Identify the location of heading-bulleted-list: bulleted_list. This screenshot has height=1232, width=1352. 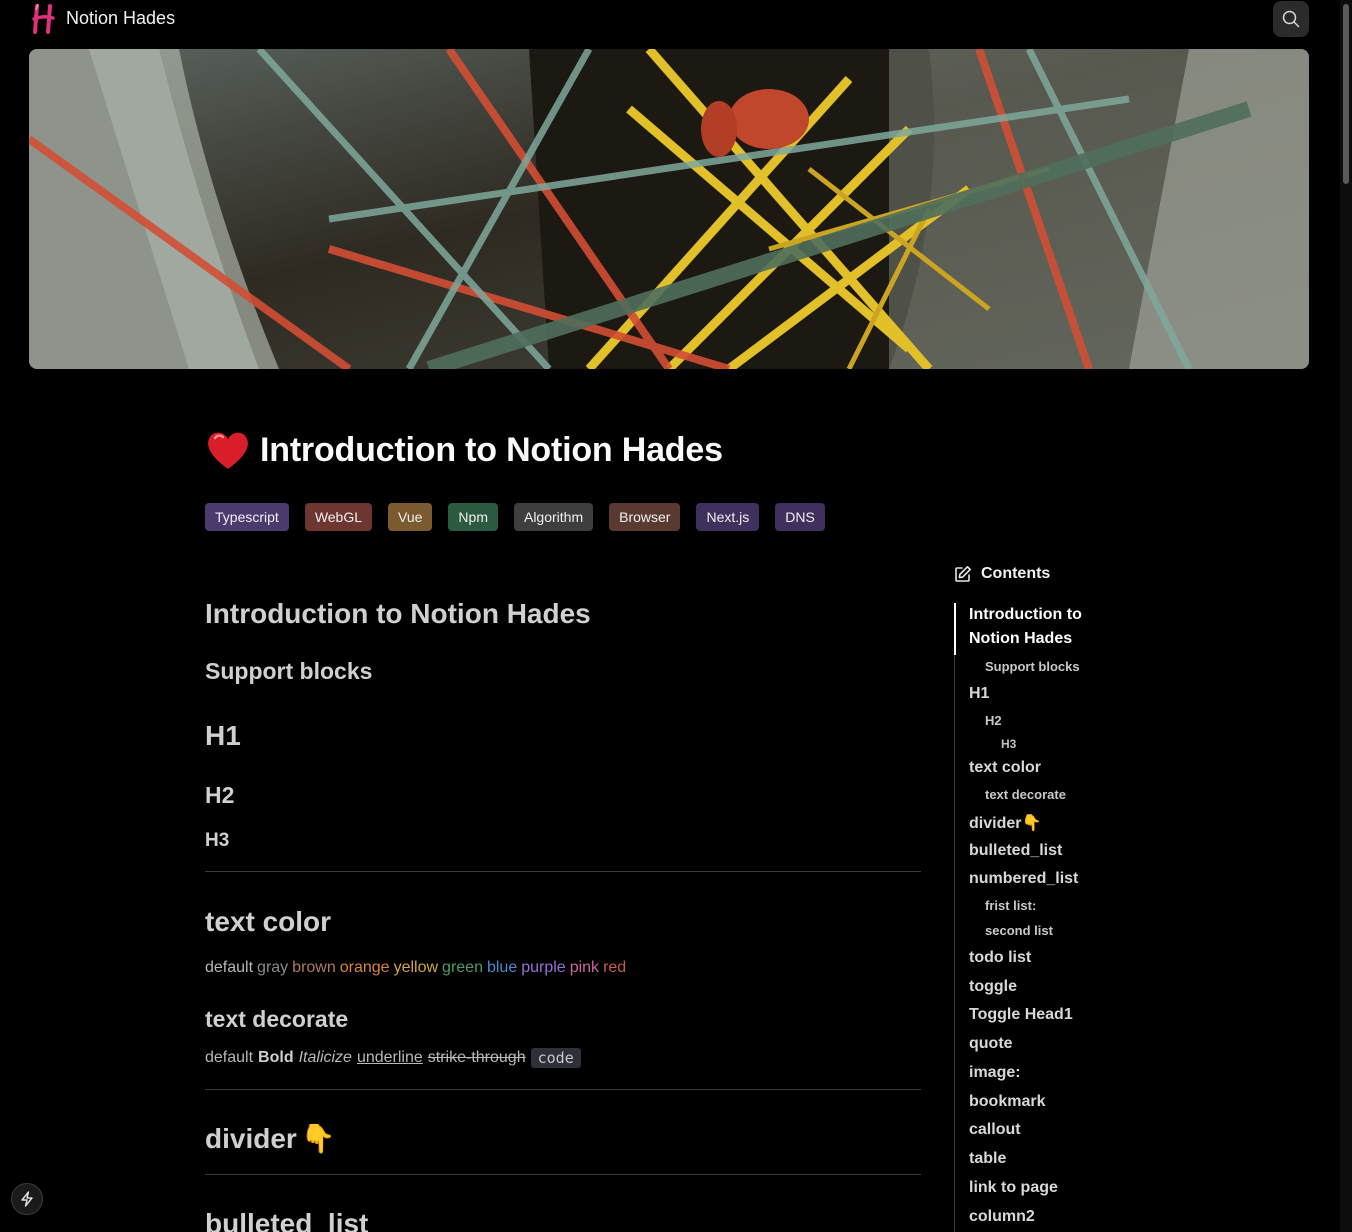
(287, 1220).